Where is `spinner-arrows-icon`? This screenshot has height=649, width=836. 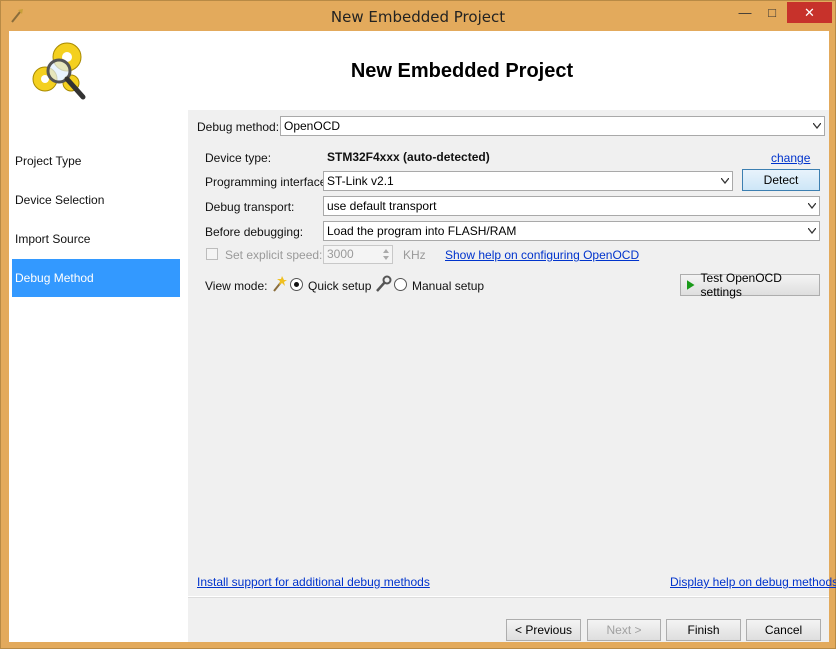
spinner-arrows-icon is located at coordinates (386, 254).